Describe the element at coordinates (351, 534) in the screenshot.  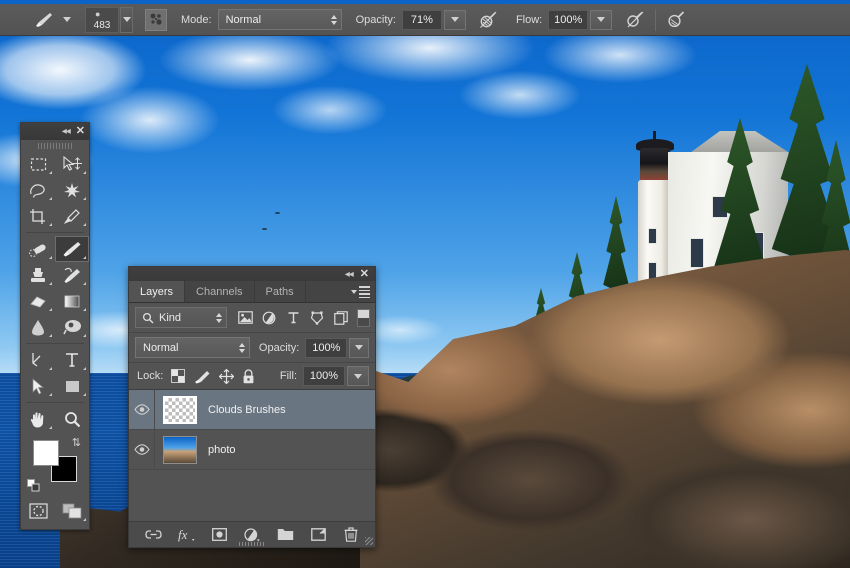
I see `delete-layer-icon` at that location.